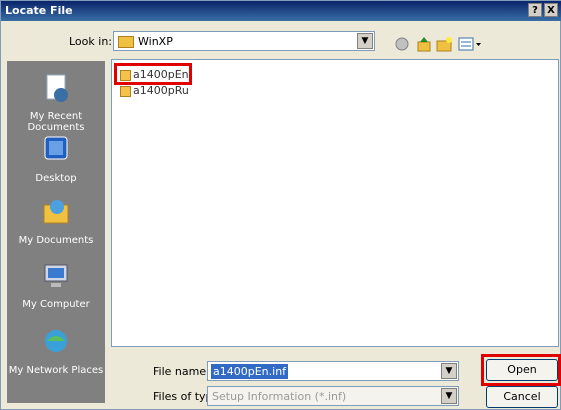  I want to click on place-label: My Recent Documents, so click(56, 122).